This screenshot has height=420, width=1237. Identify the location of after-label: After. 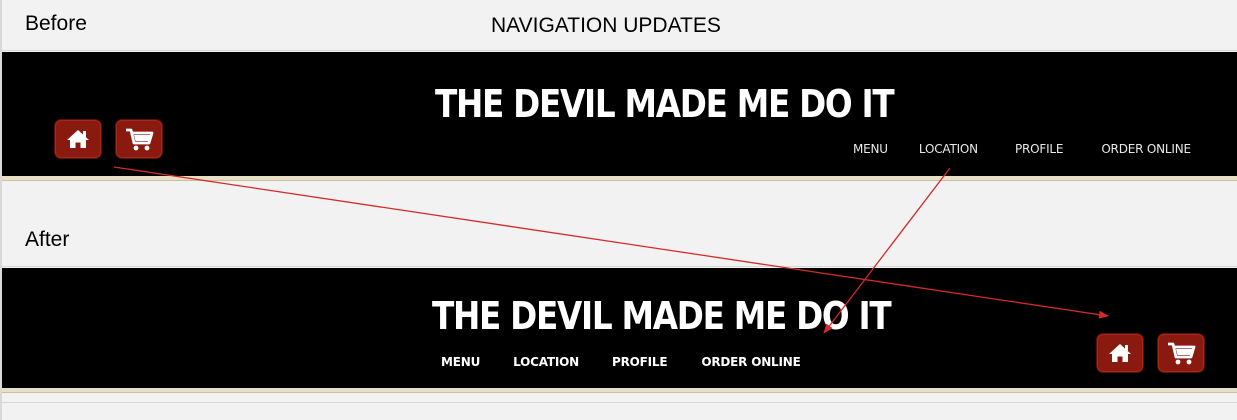
(47, 239).